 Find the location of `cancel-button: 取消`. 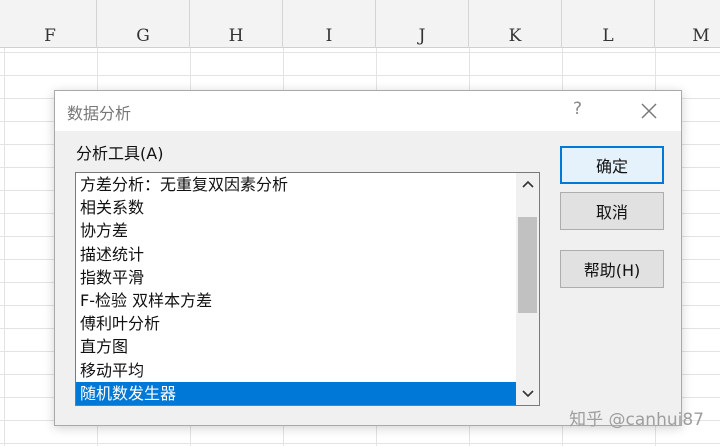

cancel-button: 取消 is located at coordinates (612, 211).